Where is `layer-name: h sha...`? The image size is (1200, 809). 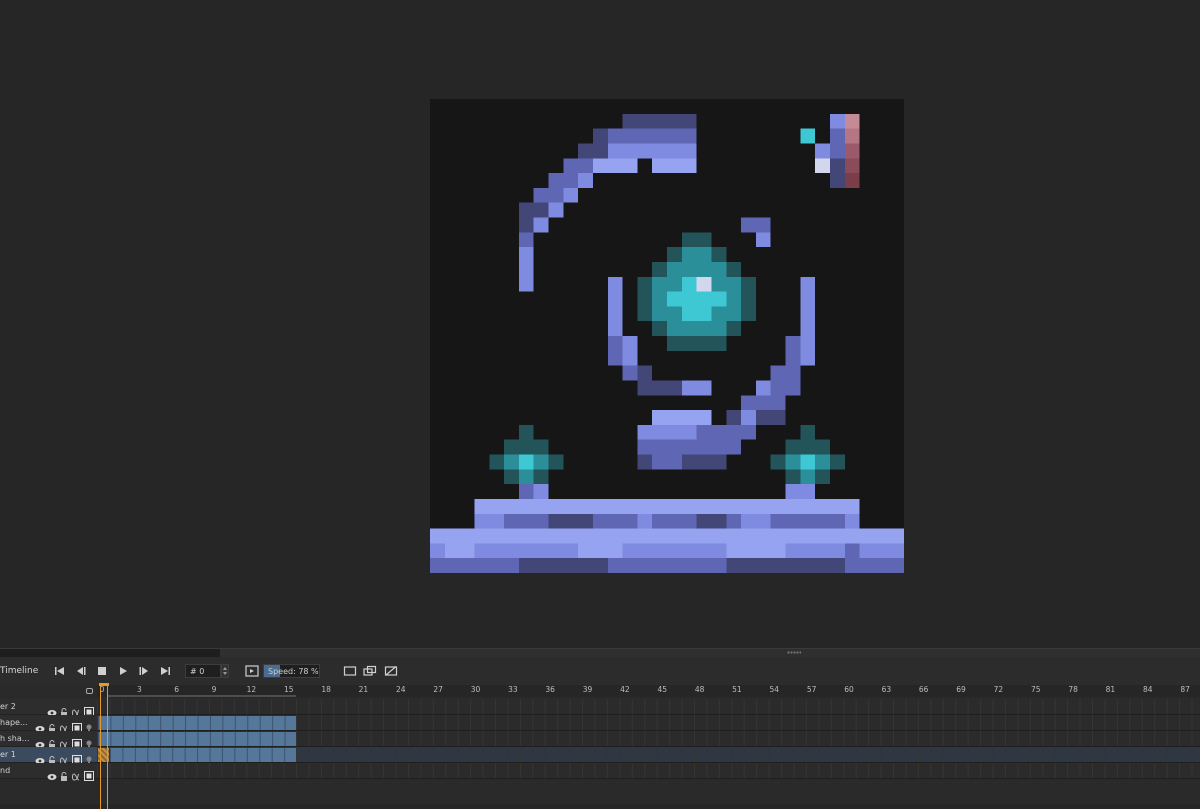 layer-name: h sha... is located at coordinates (15, 738).